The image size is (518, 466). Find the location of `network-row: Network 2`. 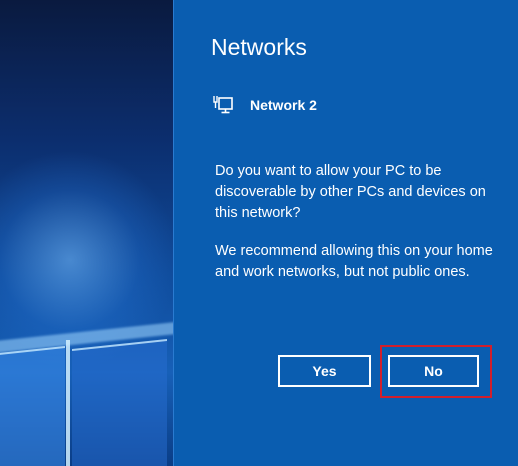

network-row: Network 2 is located at coordinates (265, 105).